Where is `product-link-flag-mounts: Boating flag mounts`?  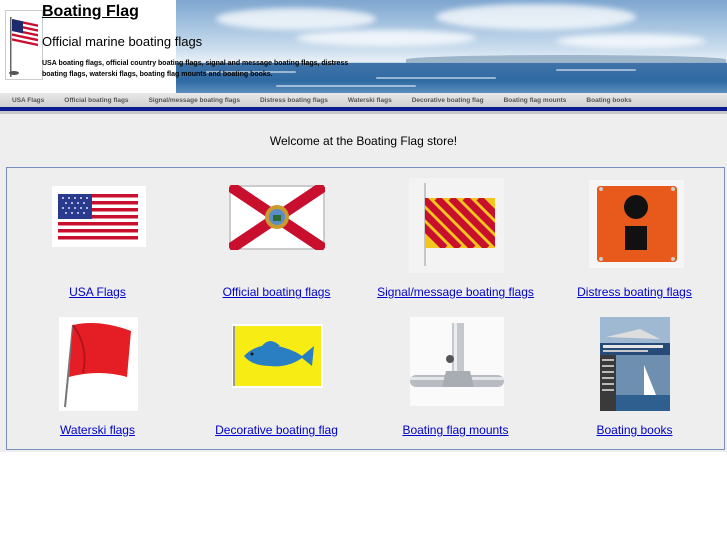 product-link-flag-mounts: Boating flag mounts is located at coordinates (455, 430).